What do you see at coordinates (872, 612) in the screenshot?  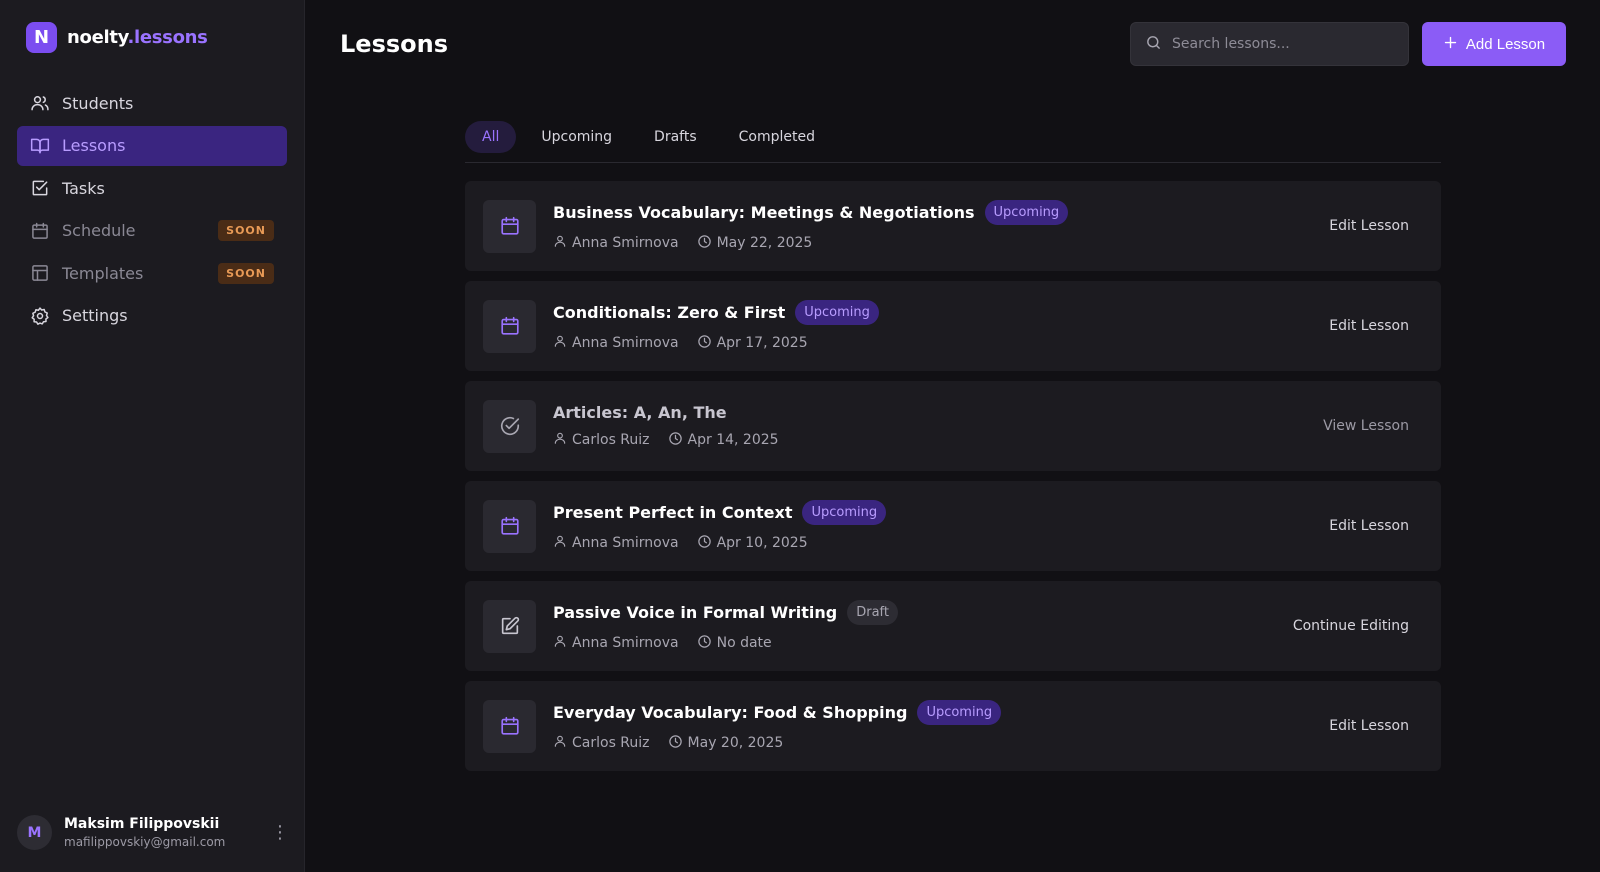 I see `status-badge: Draft` at bounding box center [872, 612].